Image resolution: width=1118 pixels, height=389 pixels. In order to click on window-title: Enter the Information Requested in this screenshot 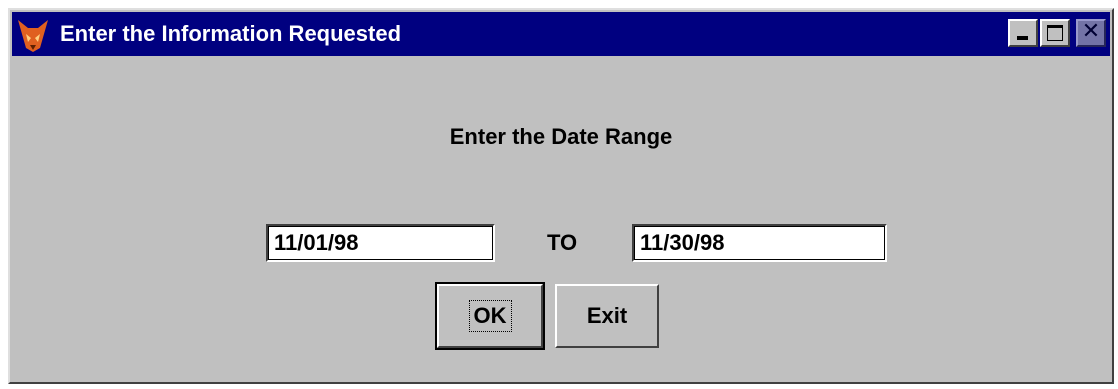, I will do `click(231, 33)`.